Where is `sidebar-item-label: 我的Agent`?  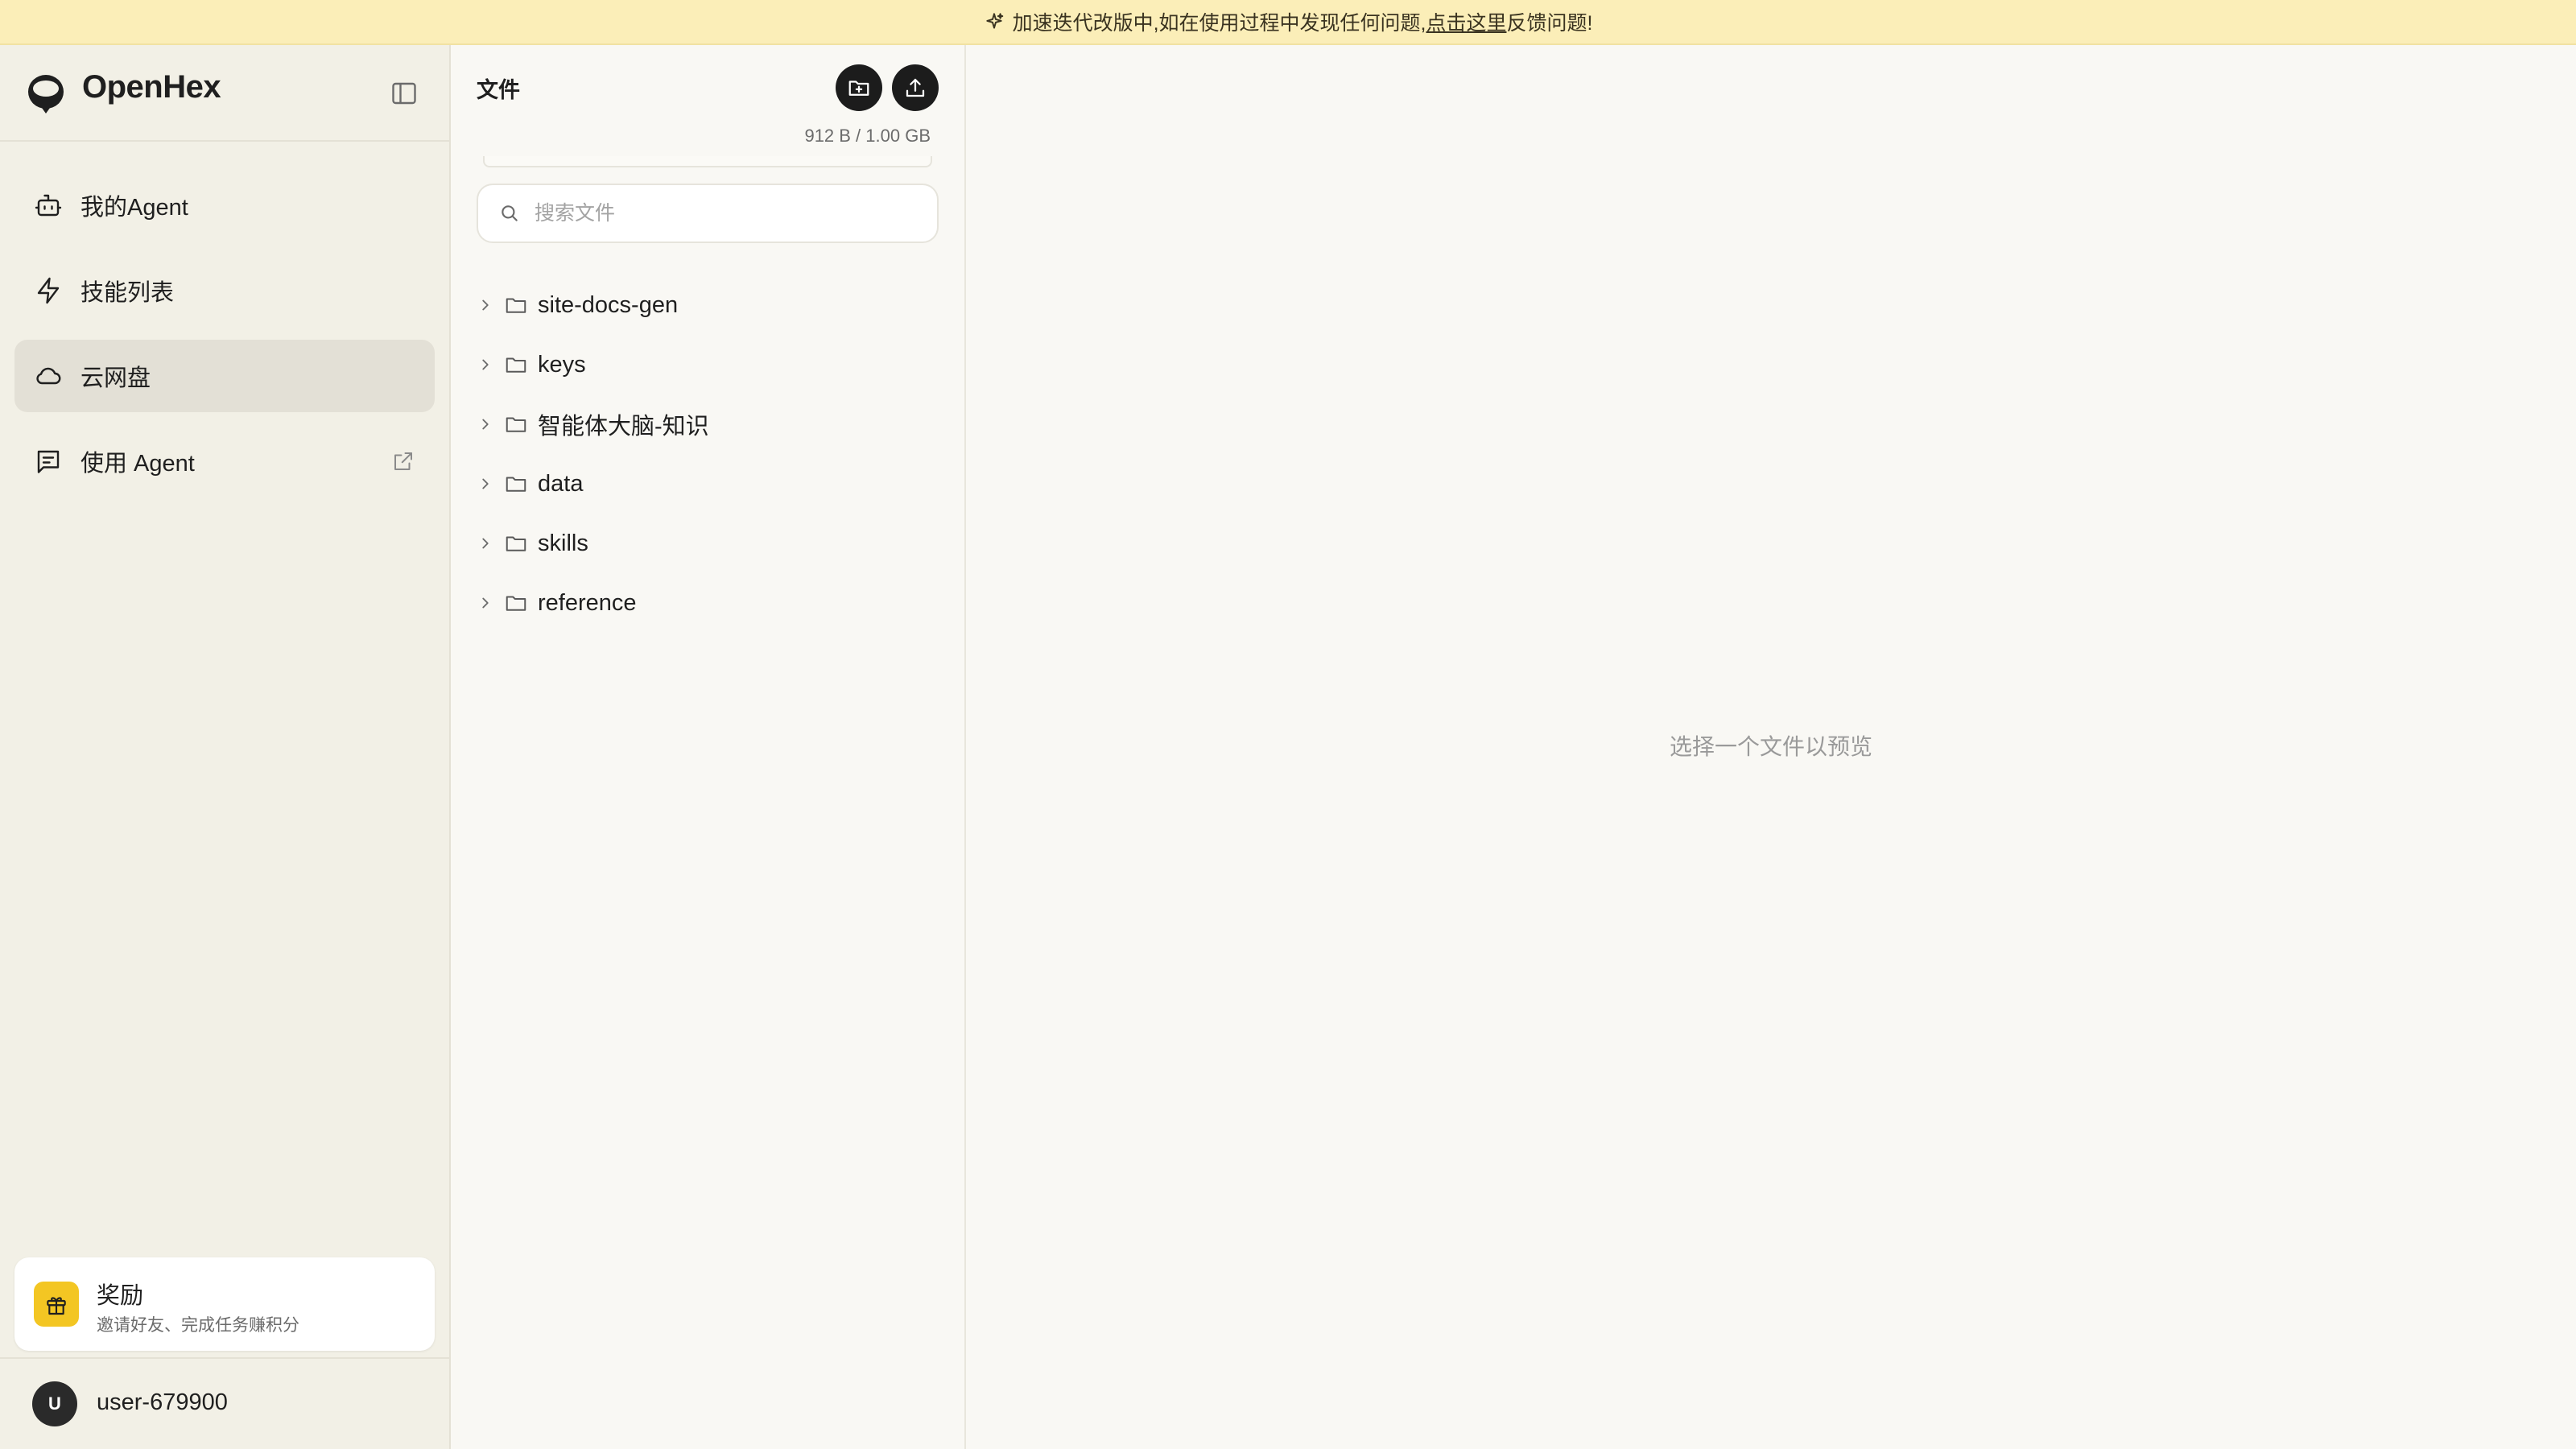
sidebar-item-label: 我的Agent is located at coordinates (134, 208).